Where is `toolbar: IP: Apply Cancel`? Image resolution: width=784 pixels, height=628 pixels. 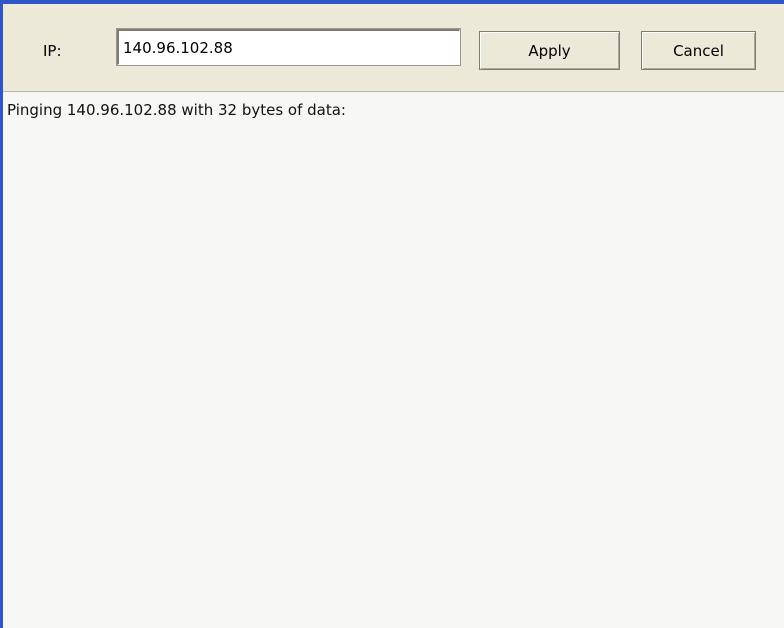
toolbar: IP: Apply Cancel is located at coordinates (393, 48).